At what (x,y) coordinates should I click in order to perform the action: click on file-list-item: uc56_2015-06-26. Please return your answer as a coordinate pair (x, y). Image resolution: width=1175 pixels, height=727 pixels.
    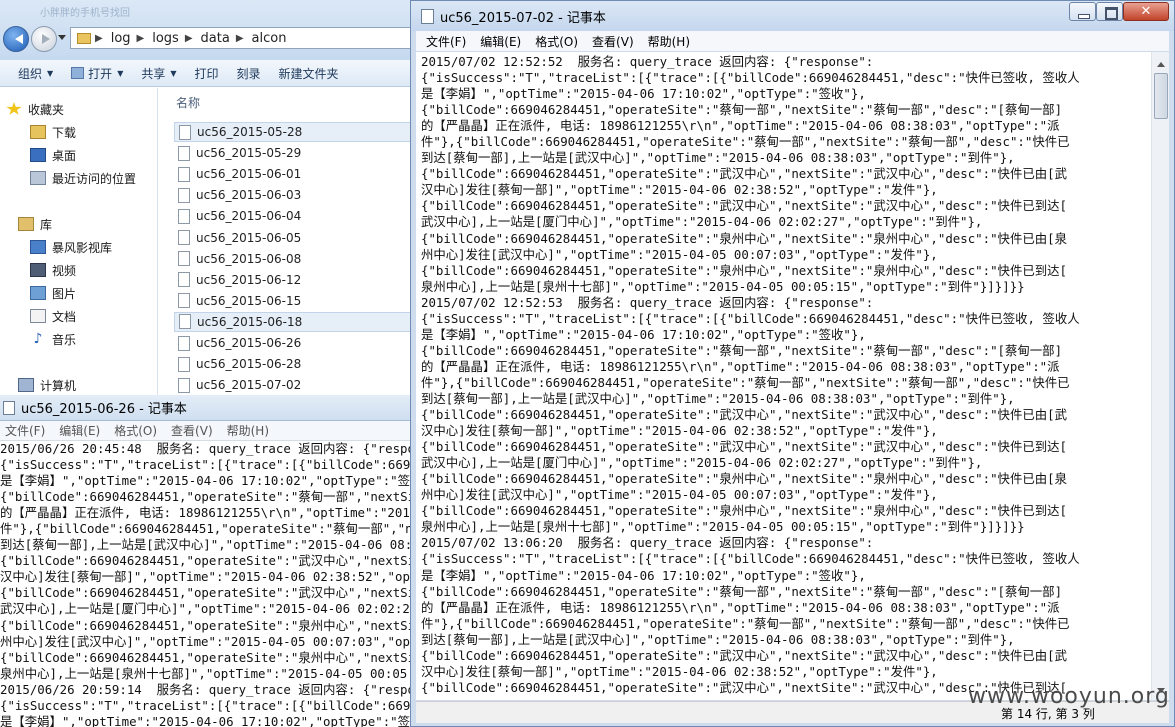
    Looking at the image, I should click on (294, 343).